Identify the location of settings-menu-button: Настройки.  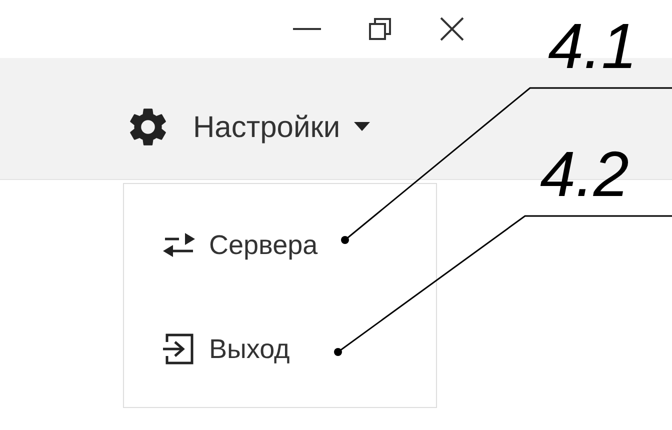
(247, 127).